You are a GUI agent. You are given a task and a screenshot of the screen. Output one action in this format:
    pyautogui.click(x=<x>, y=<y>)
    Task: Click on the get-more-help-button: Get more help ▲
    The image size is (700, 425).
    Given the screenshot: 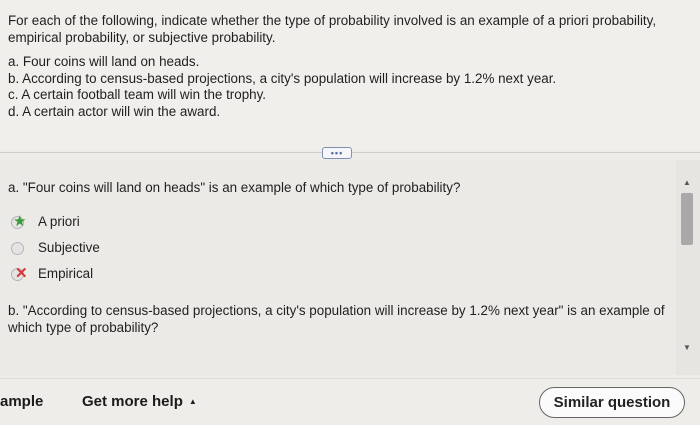 What is the action you would take?
    pyautogui.click(x=139, y=401)
    